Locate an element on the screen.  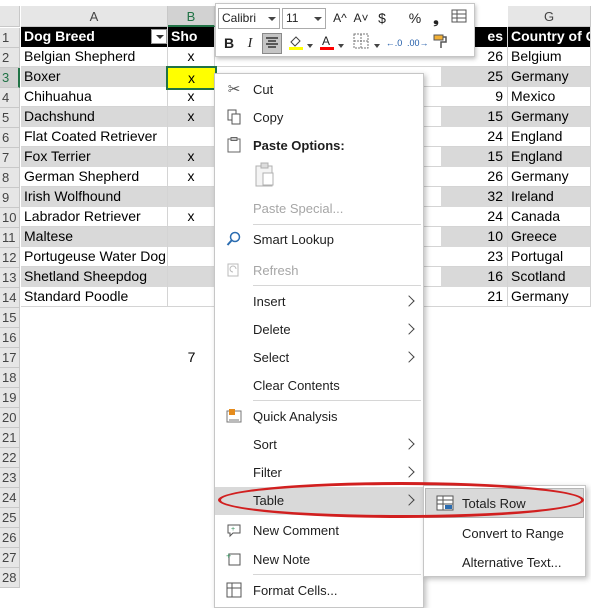
row-header-16: 16 is located at coordinates (10, 338).